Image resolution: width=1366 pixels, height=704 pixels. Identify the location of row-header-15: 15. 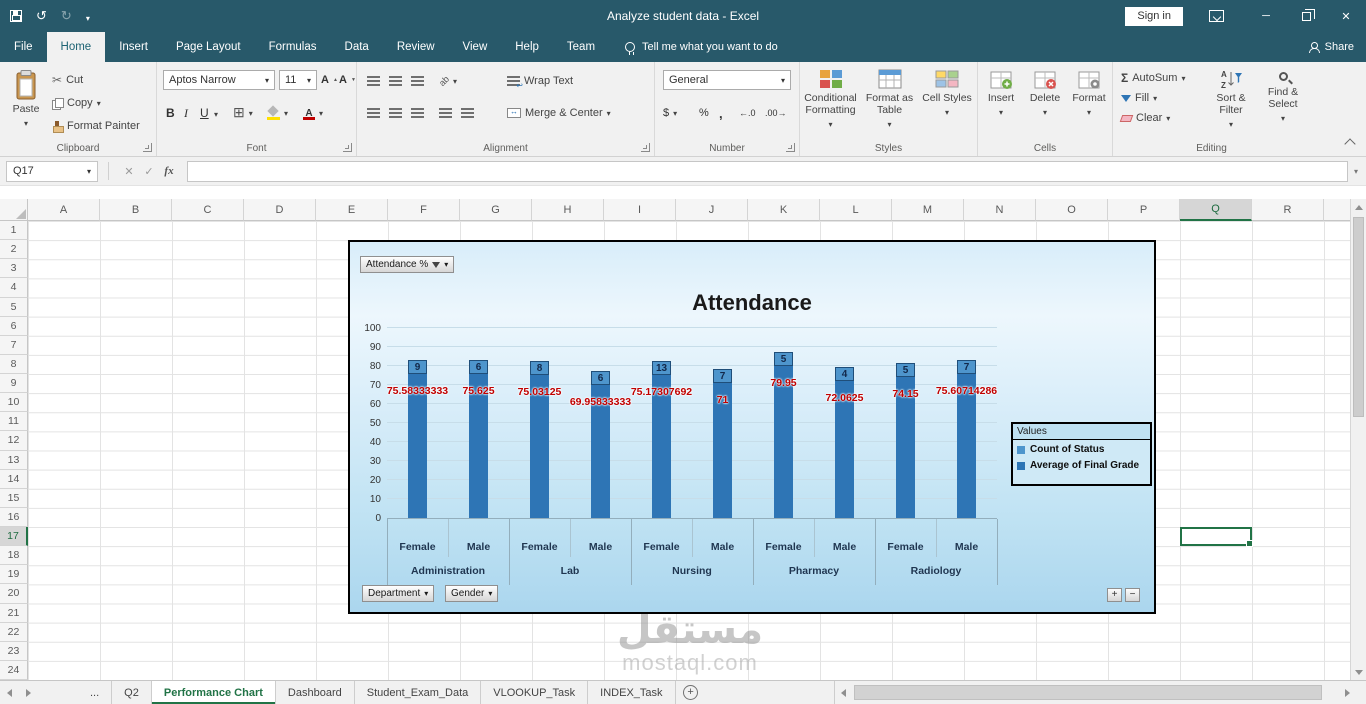
(14, 498).